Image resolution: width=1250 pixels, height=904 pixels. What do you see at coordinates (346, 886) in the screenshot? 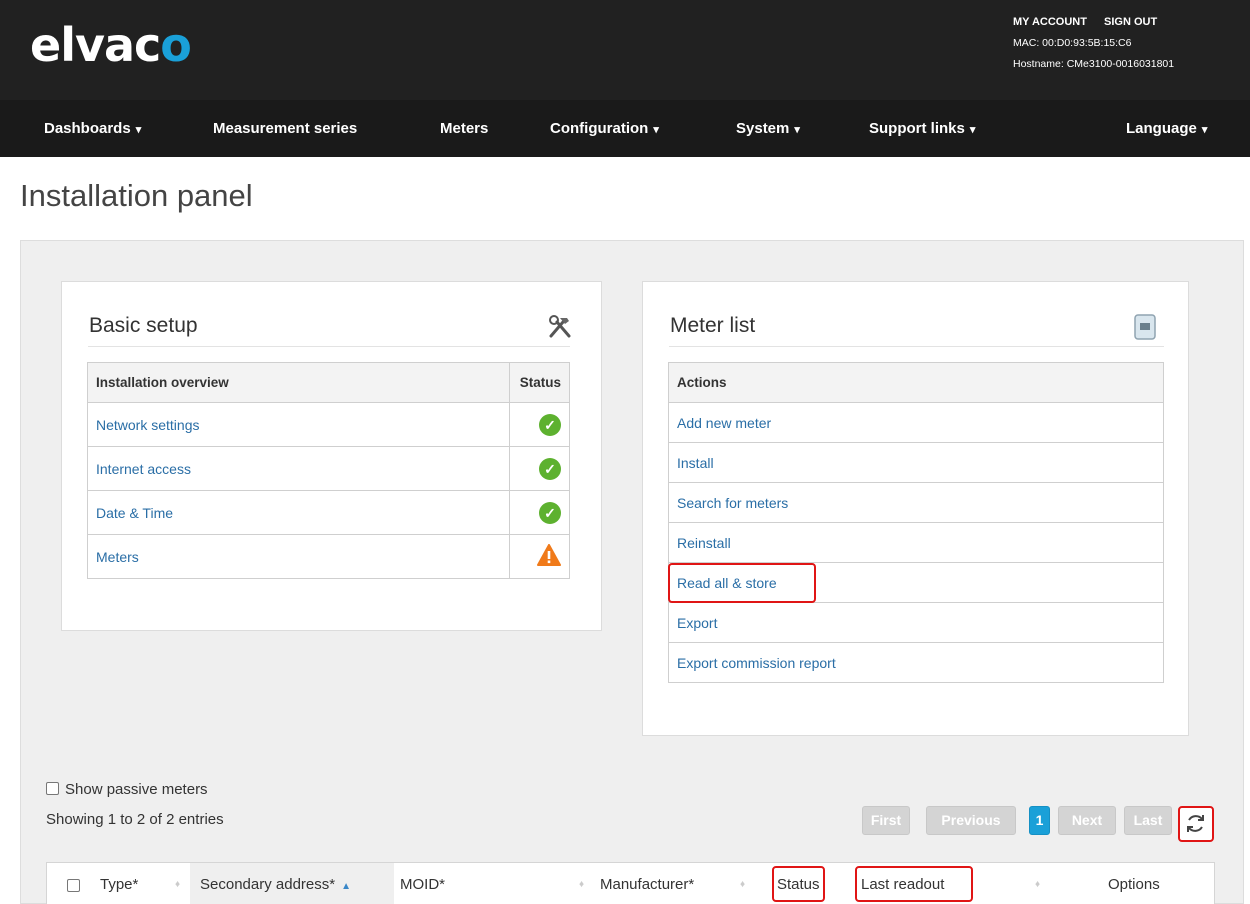
I see `sort-asc-icon: ▲` at bounding box center [346, 886].